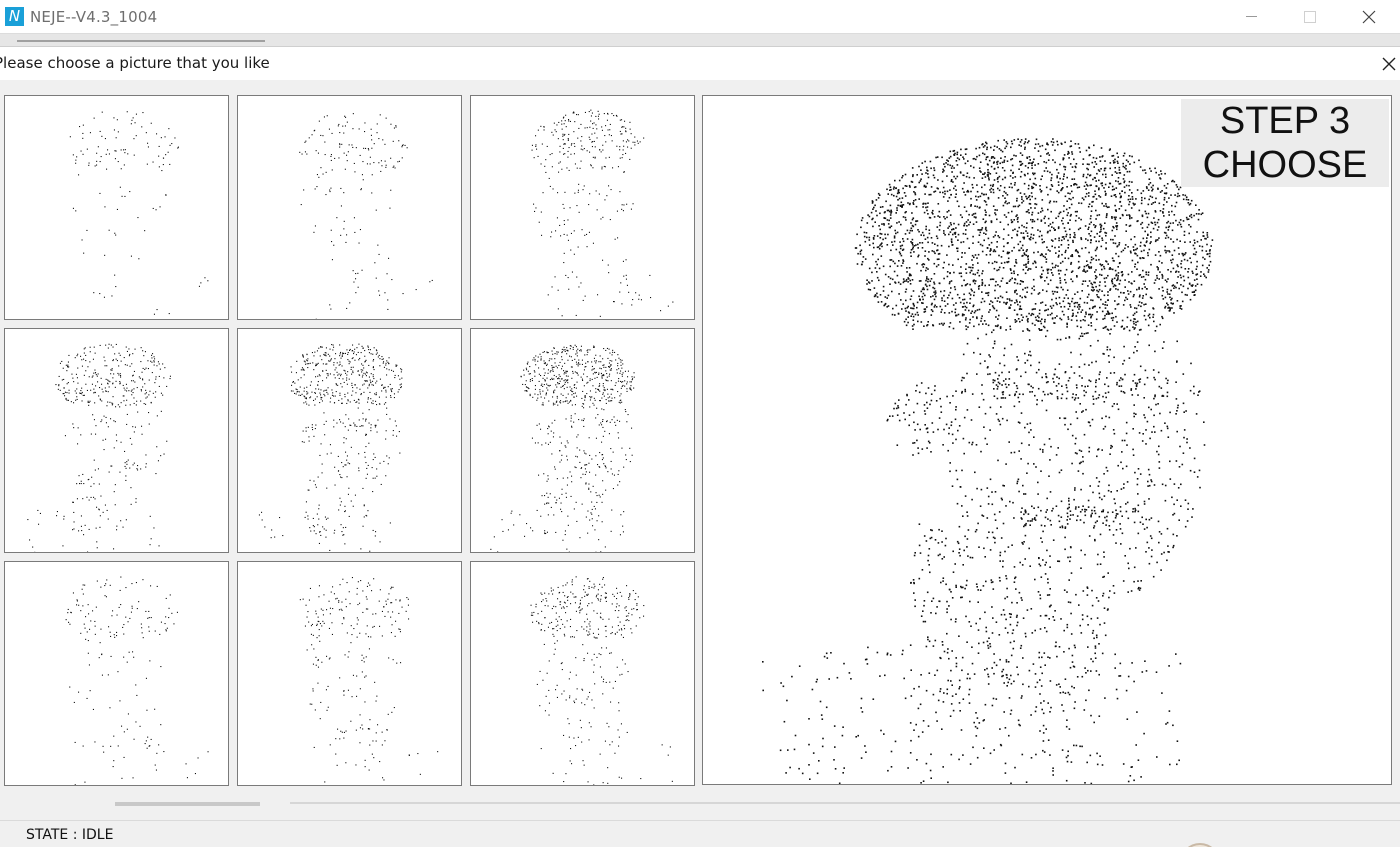 This screenshot has width=1400, height=847. What do you see at coordinates (135, 63) in the screenshot?
I see `dialog-title: Please choose a picture that you like` at bounding box center [135, 63].